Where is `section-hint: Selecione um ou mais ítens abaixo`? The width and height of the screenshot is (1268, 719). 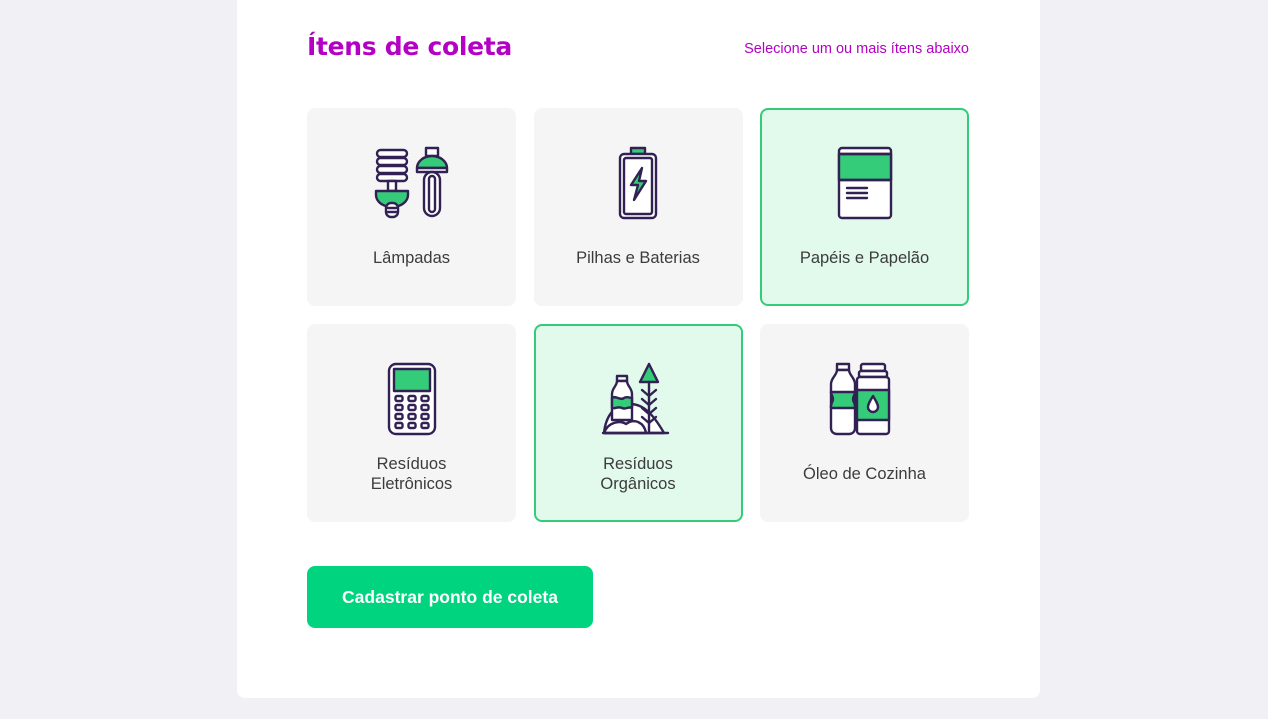 section-hint: Selecione um ou mais ítens abaixo is located at coordinates (856, 49).